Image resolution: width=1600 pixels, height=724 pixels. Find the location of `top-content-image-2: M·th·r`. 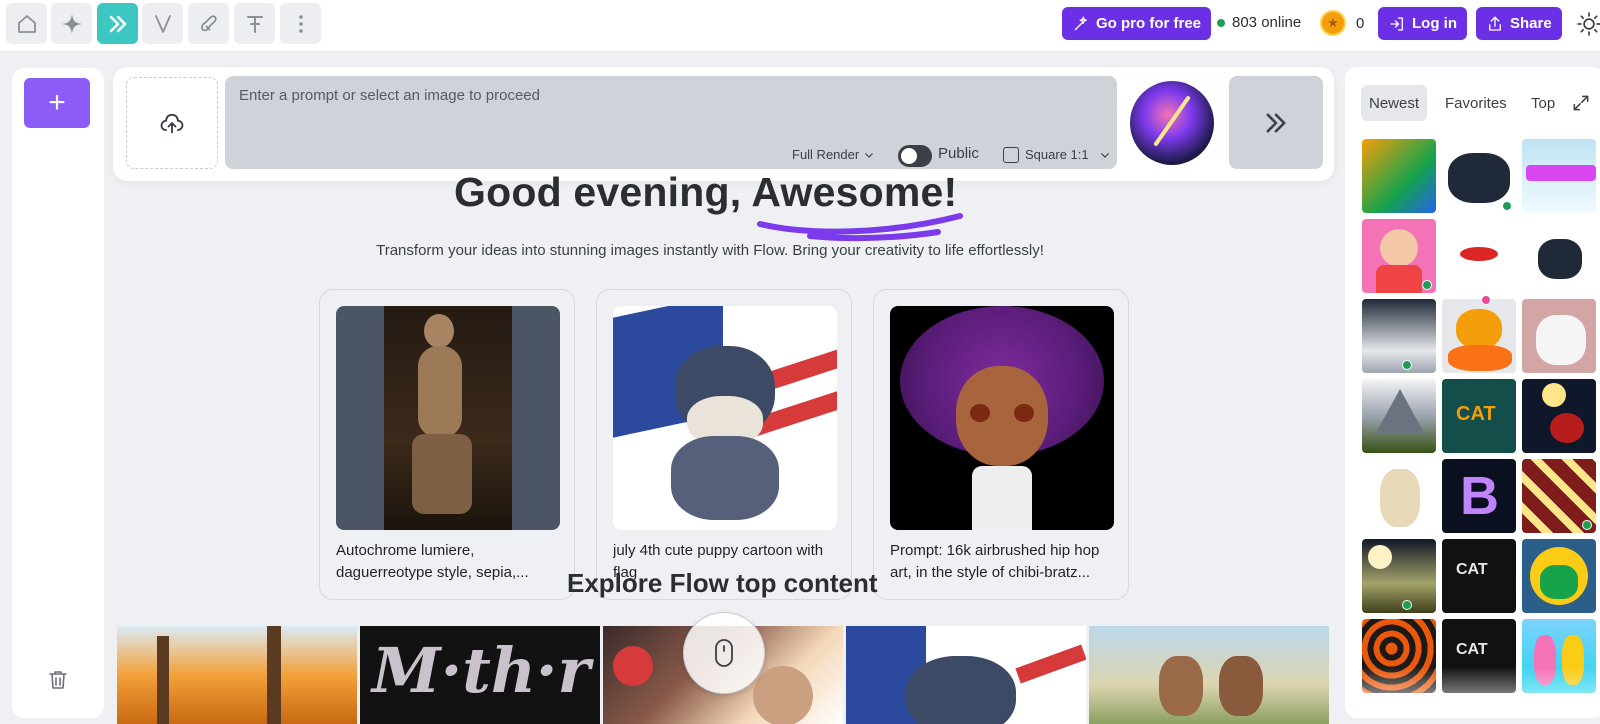

top-content-image-2: M·th·r is located at coordinates (480, 675).